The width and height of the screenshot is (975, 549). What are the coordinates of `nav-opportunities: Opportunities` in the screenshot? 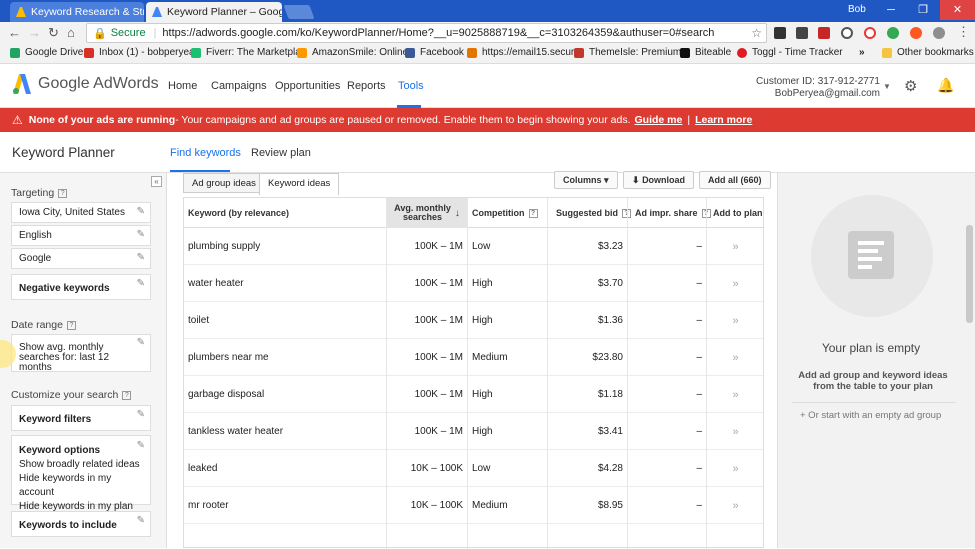 It's located at (307, 86).